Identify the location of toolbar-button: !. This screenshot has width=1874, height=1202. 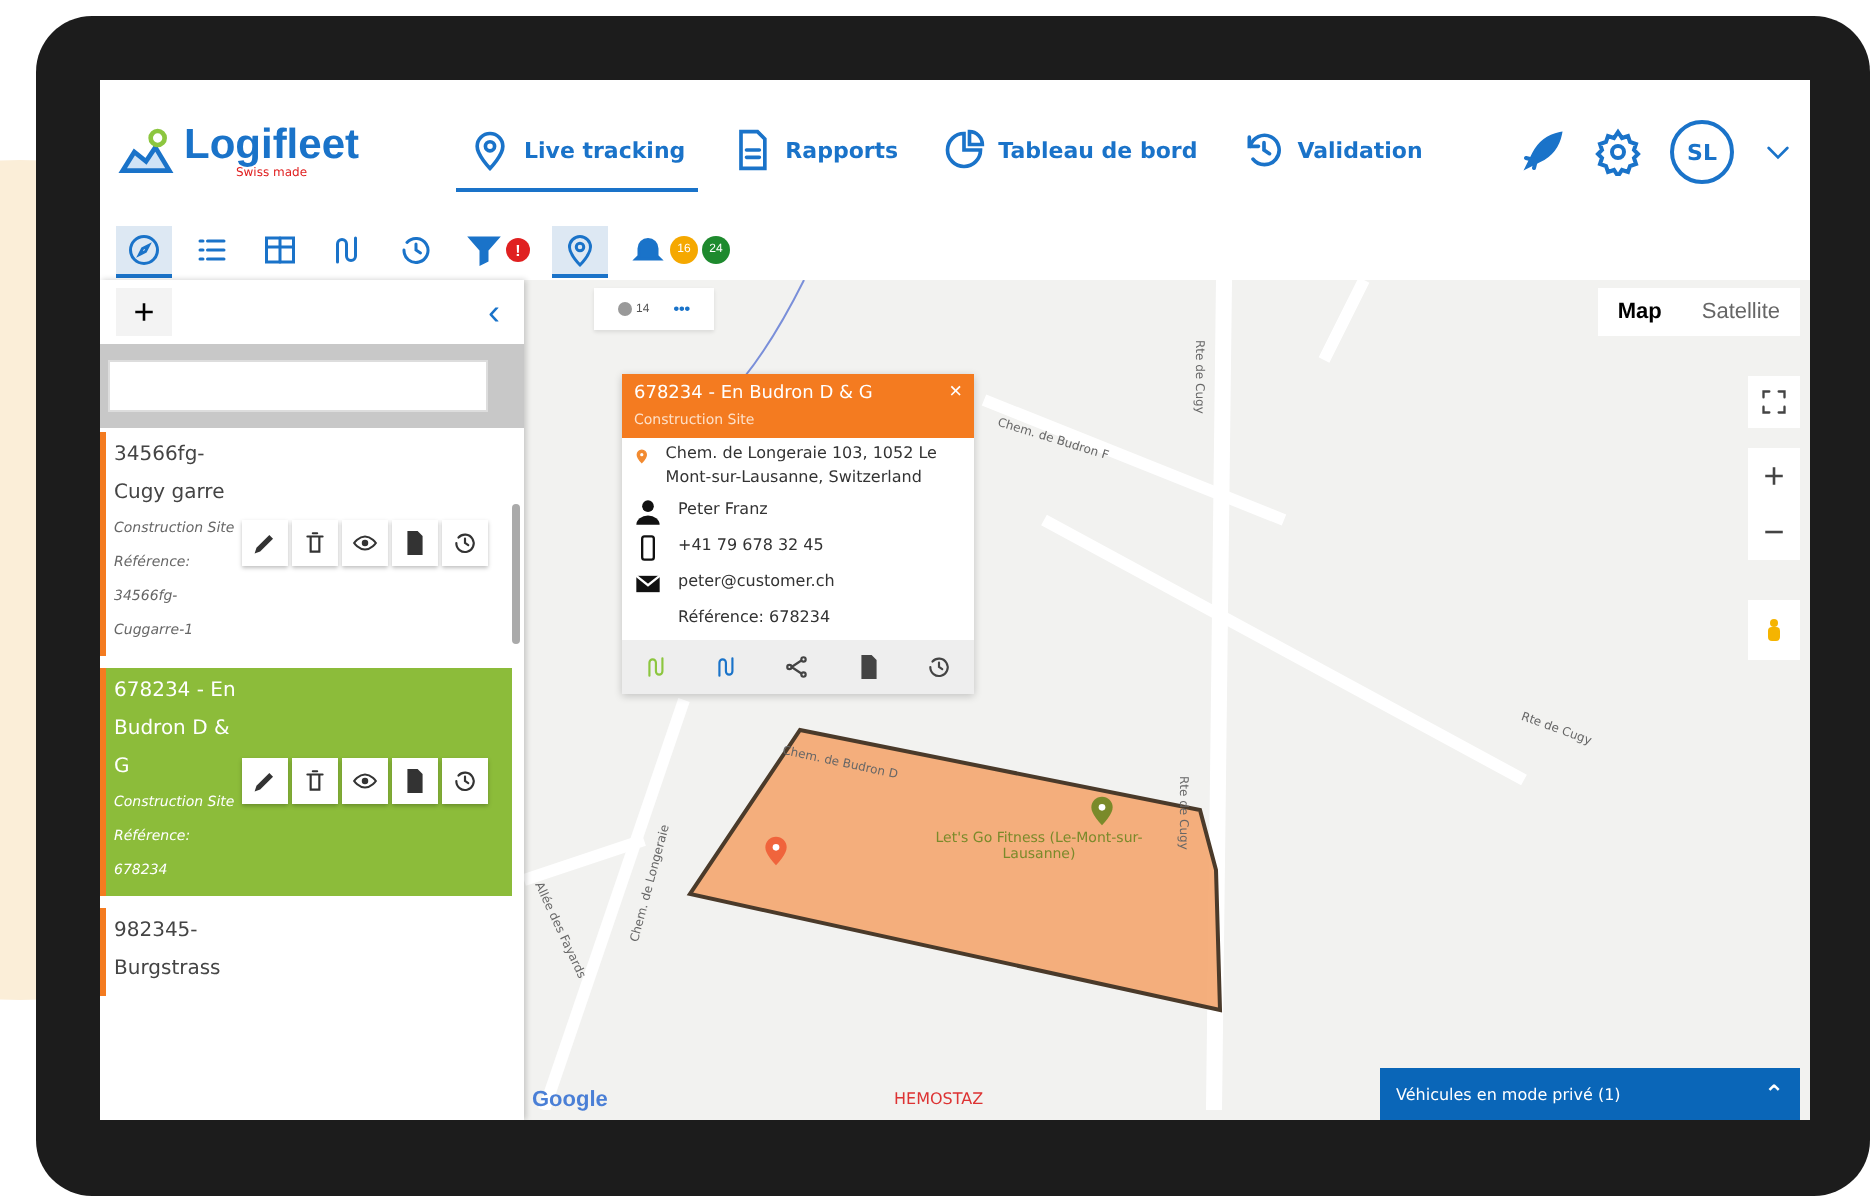
(498, 252).